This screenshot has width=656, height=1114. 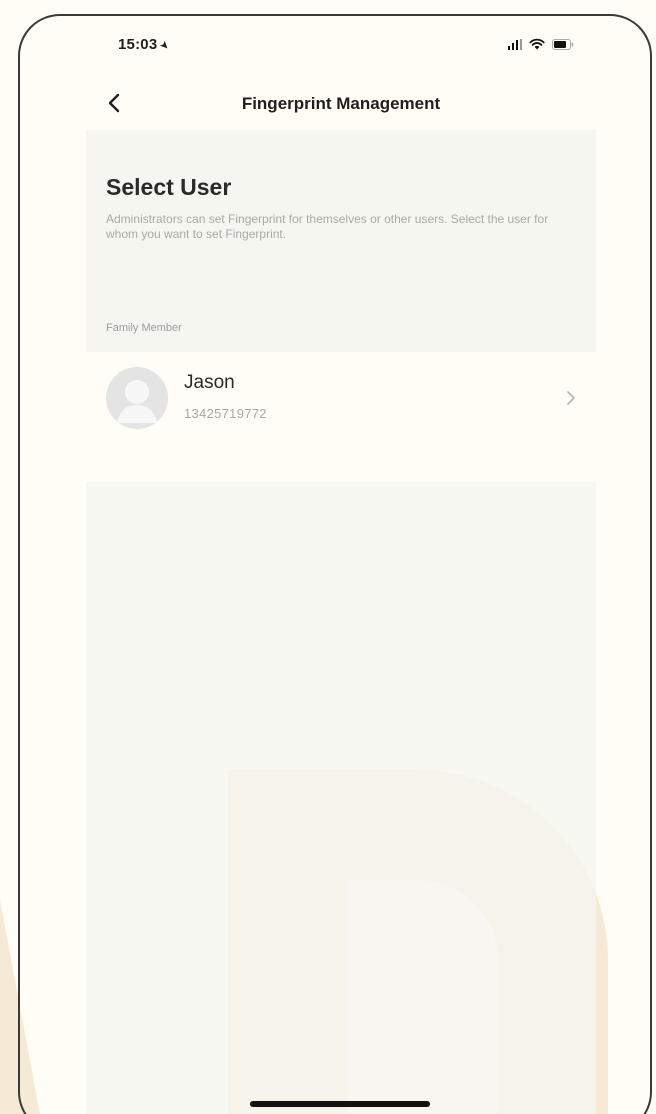 I want to click on cellular-signal-icon, so click(x=514, y=44).